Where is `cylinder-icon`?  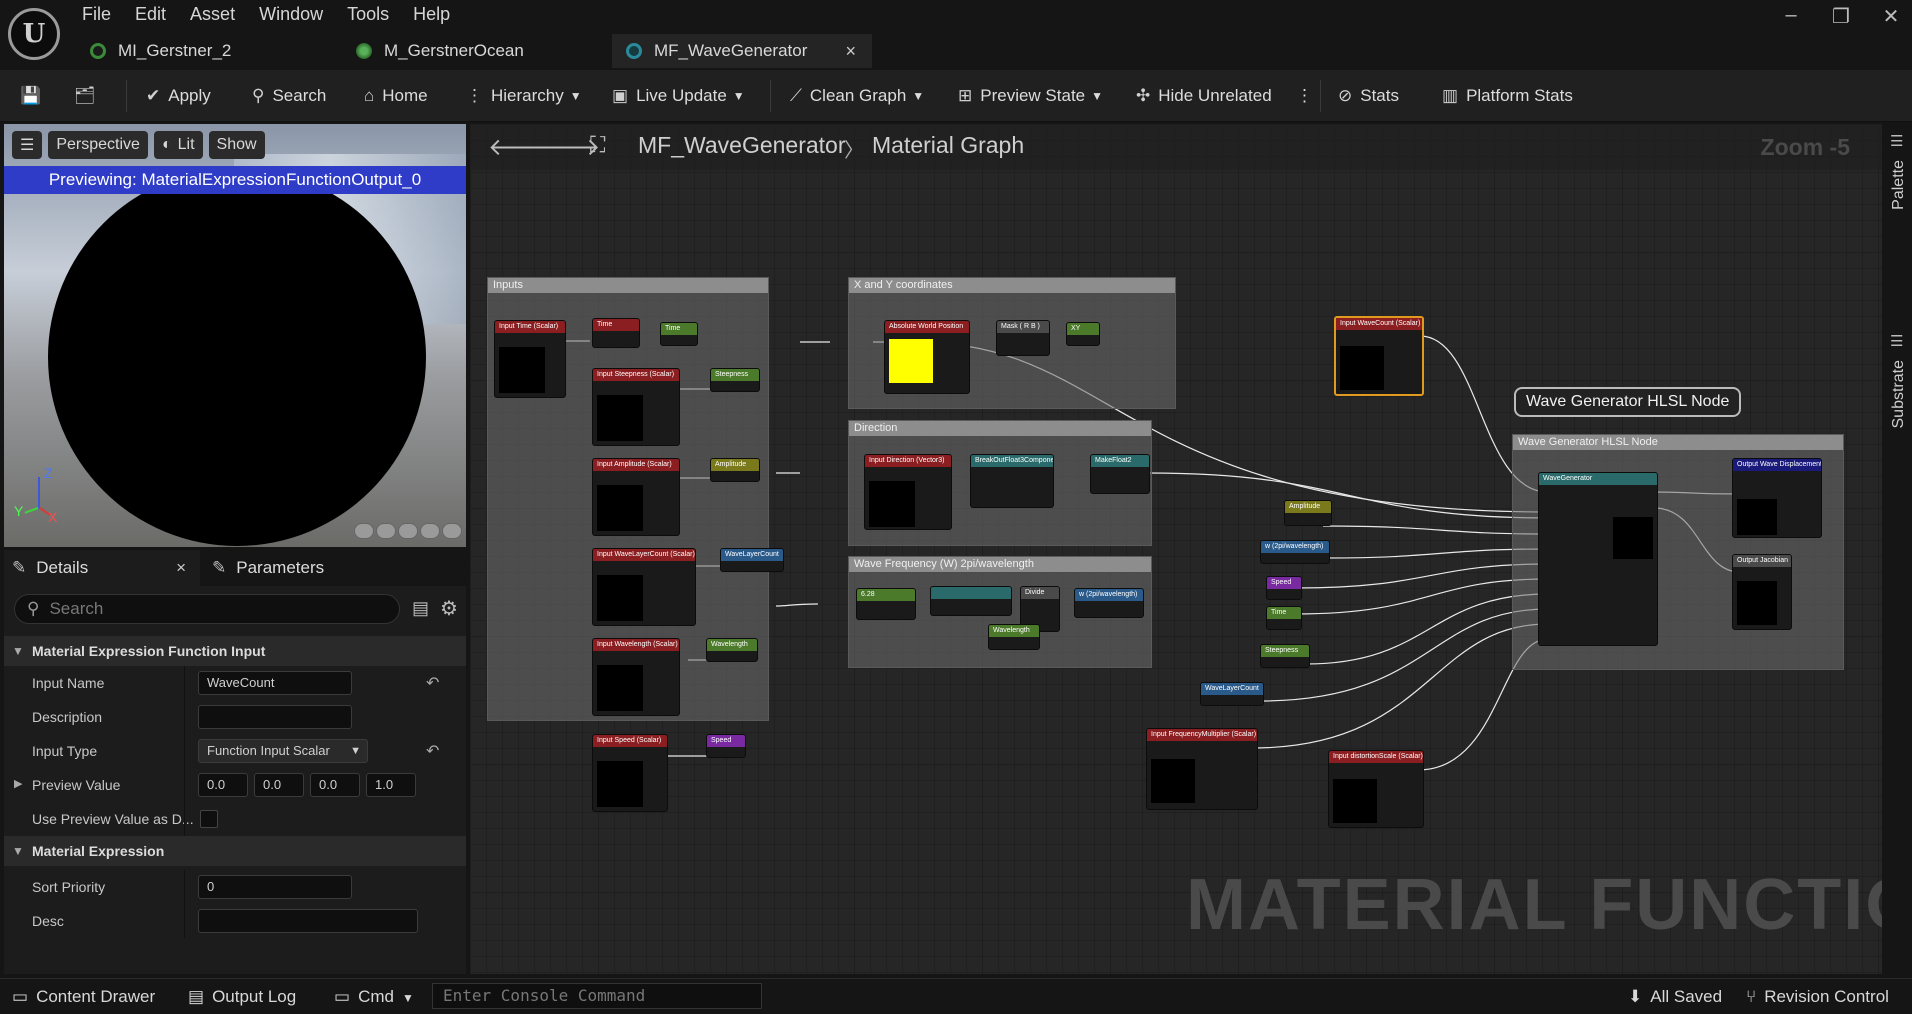
cylinder-icon is located at coordinates (364, 531).